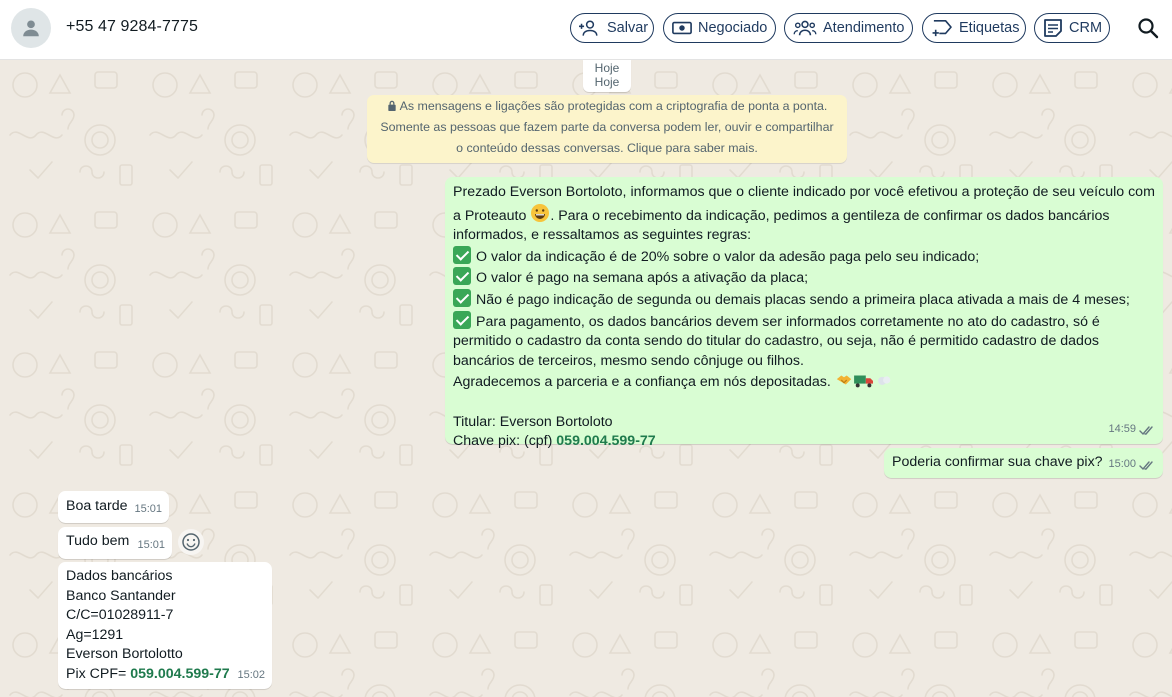 The height and width of the screenshot is (697, 1172). What do you see at coordinates (95, 634) in the screenshot?
I see `message-line: Ag=1291` at bounding box center [95, 634].